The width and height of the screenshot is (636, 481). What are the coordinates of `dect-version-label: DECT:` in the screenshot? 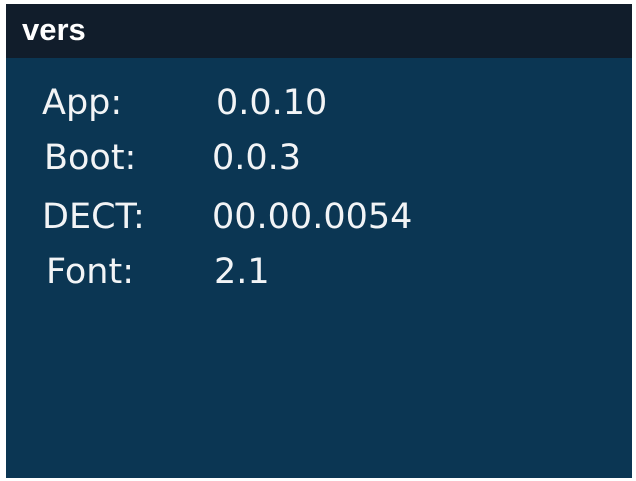 It's located at (93, 217).